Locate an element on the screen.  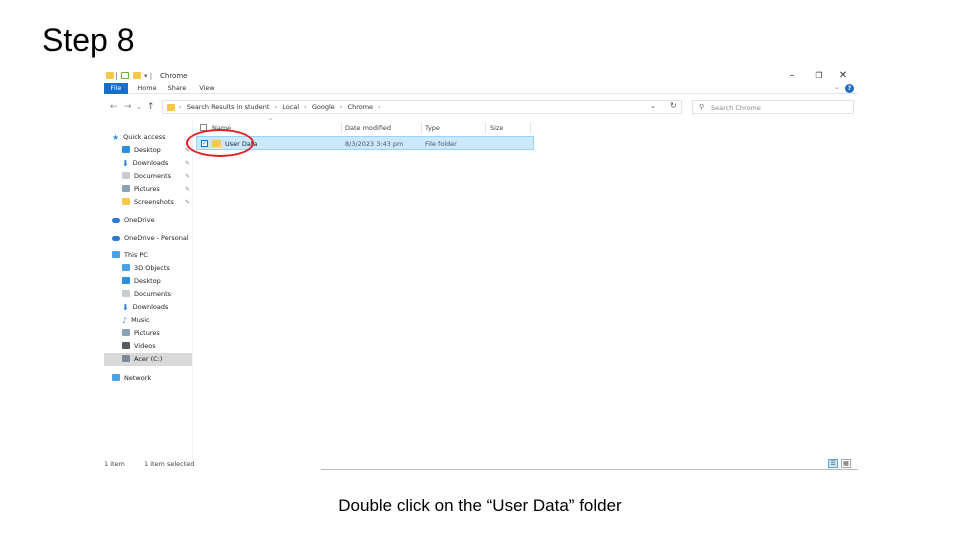
star-icon: ★ is located at coordinates (116, 137).